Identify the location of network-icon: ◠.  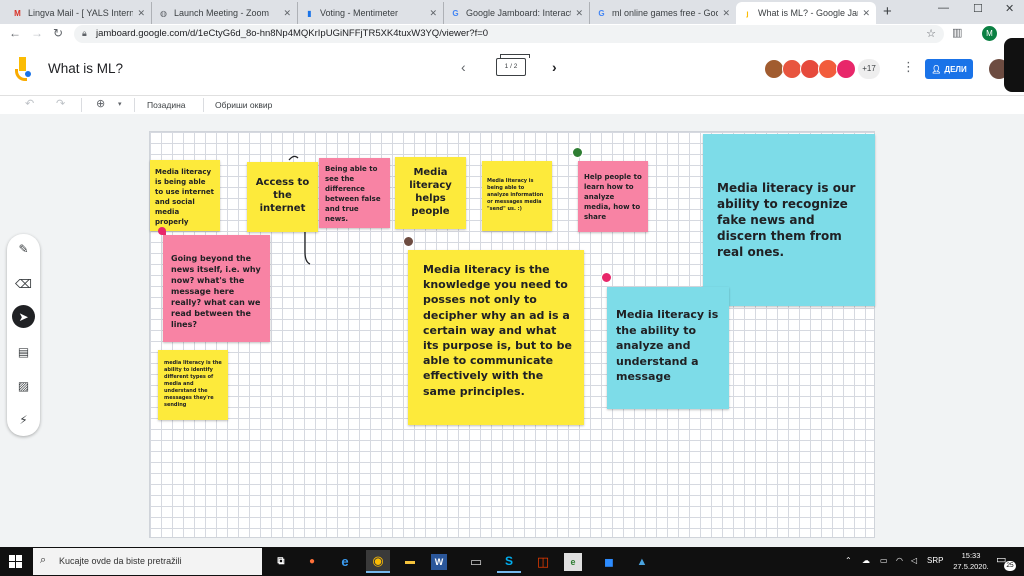
(899, 560).